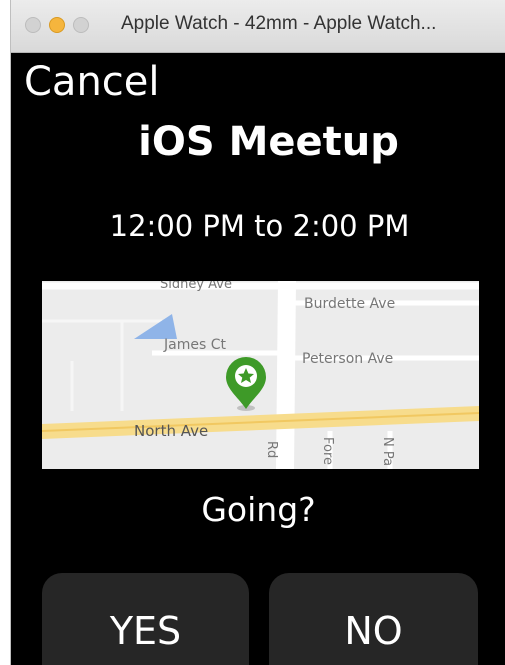 This screenshot has height=665, width=505. Describe the element at coordinates (387, 451) in the screenshot. I see `street-label-n-pa: N Pa` at that location.